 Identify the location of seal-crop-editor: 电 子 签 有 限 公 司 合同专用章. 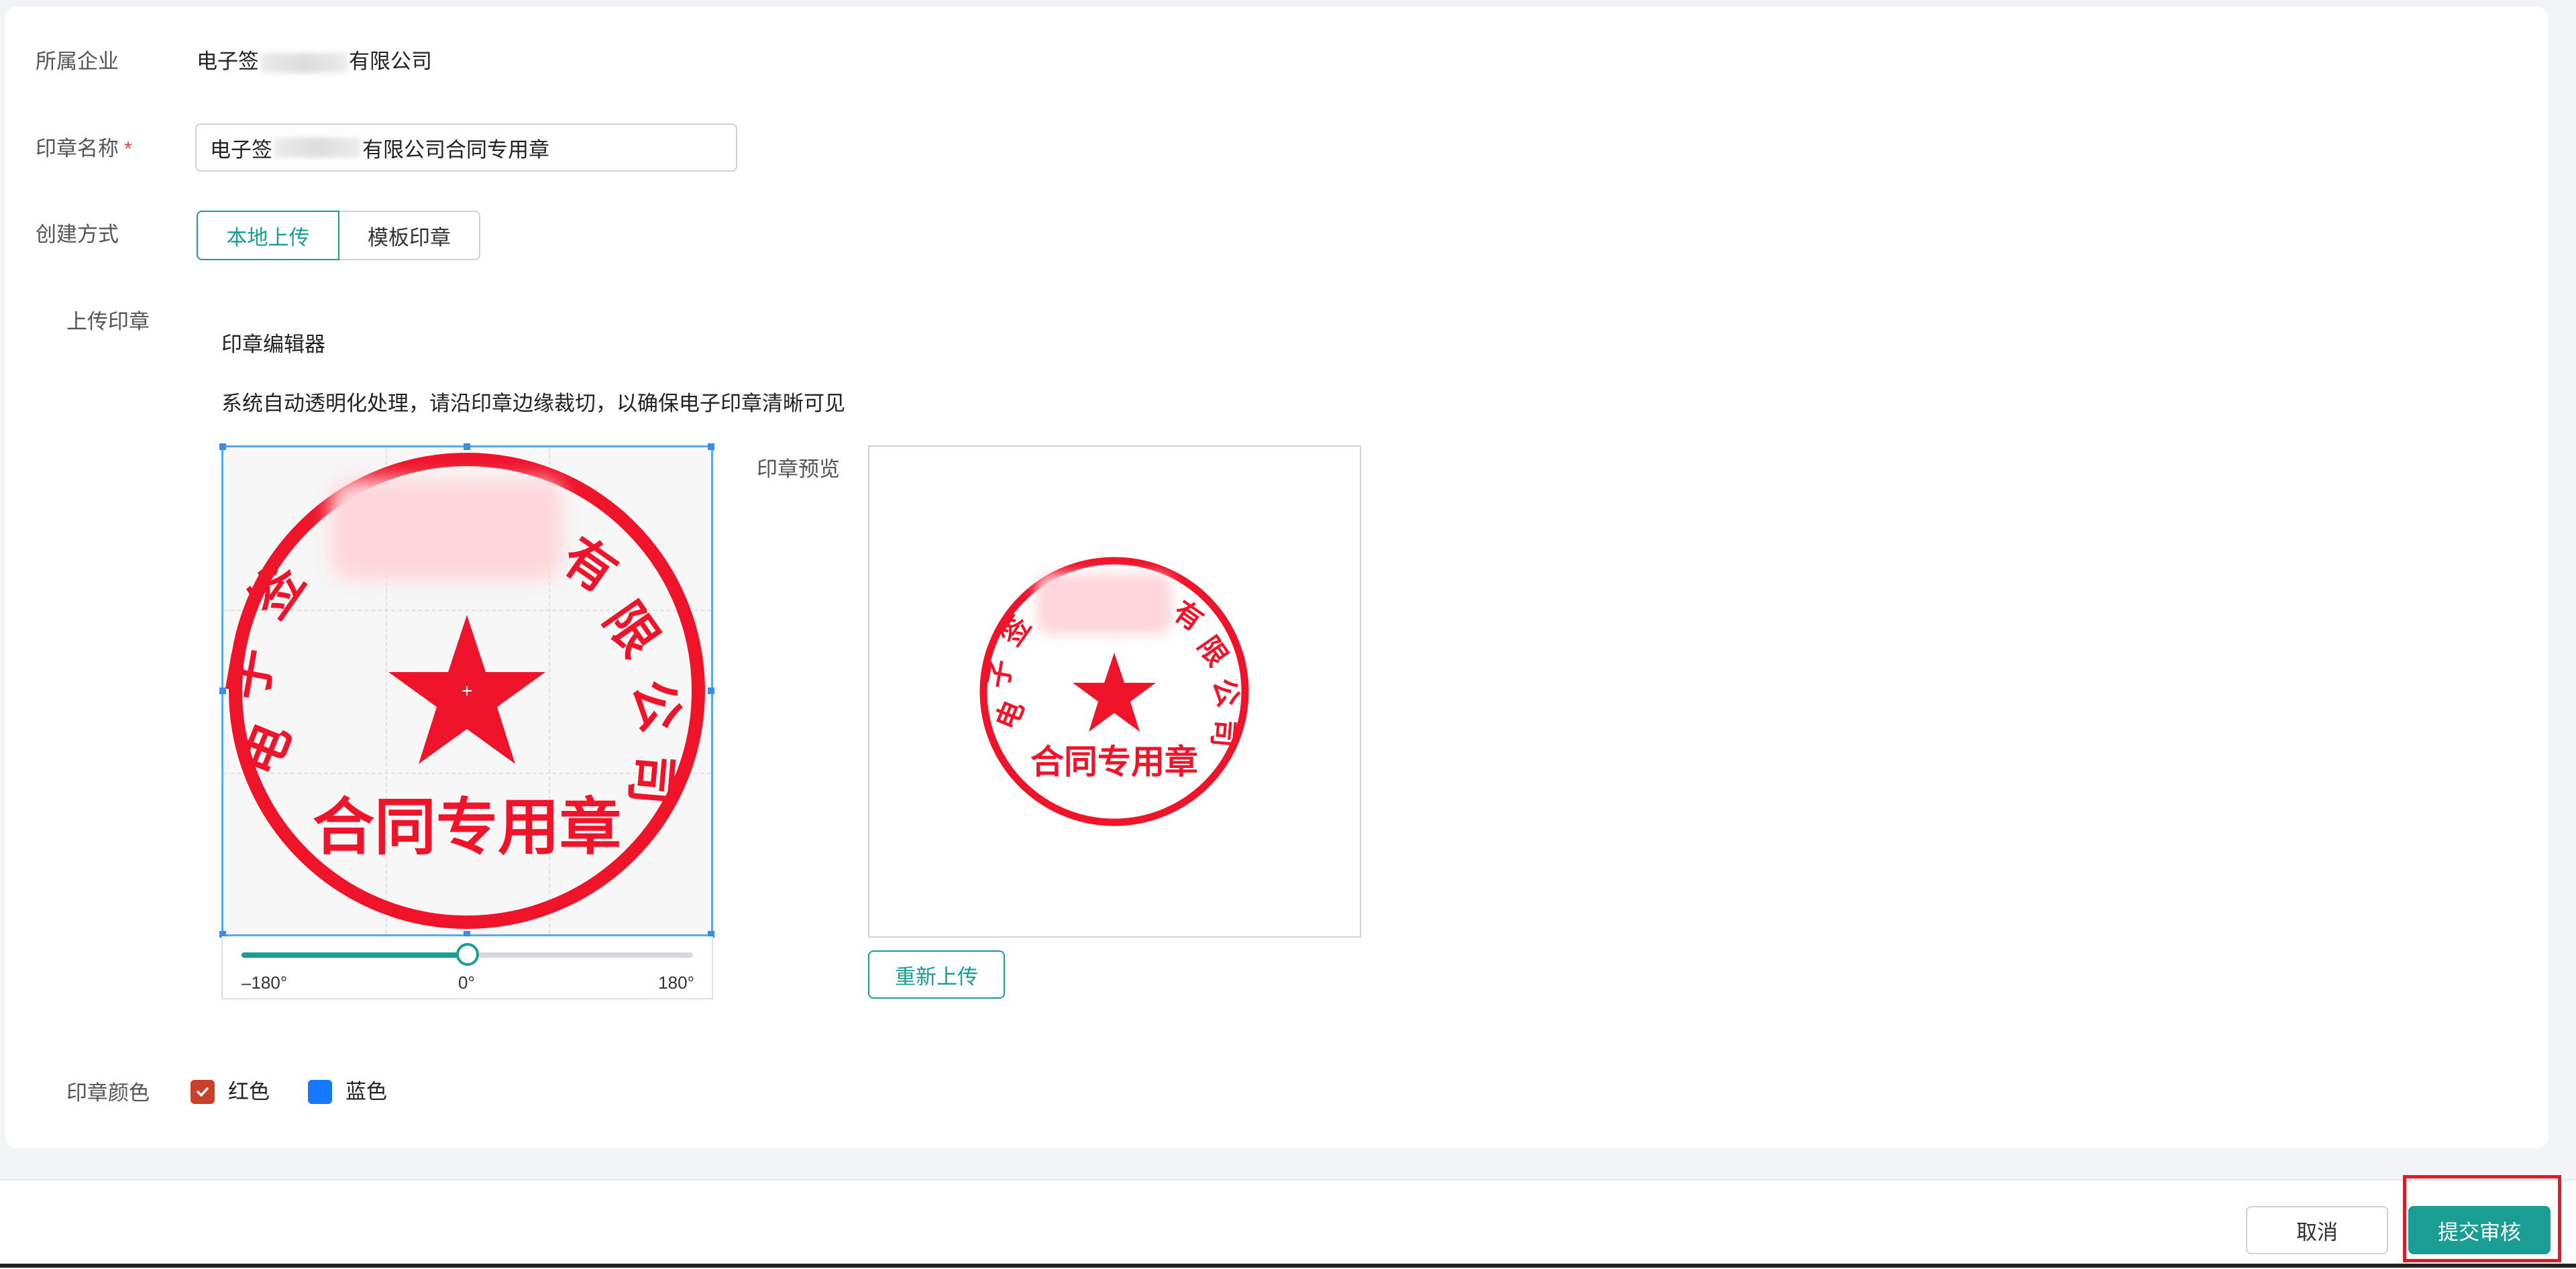
(466, 690).